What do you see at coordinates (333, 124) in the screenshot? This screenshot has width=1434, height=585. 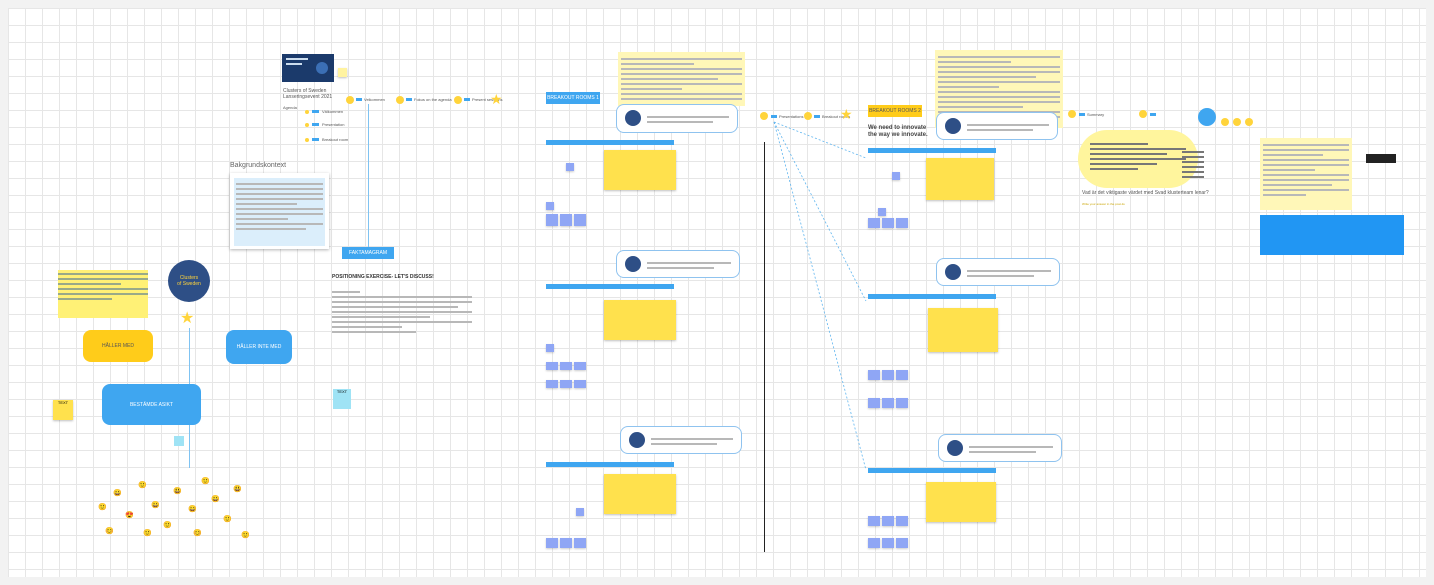 I see `agenda-item: Presentation` at bounding box center [333, 124].